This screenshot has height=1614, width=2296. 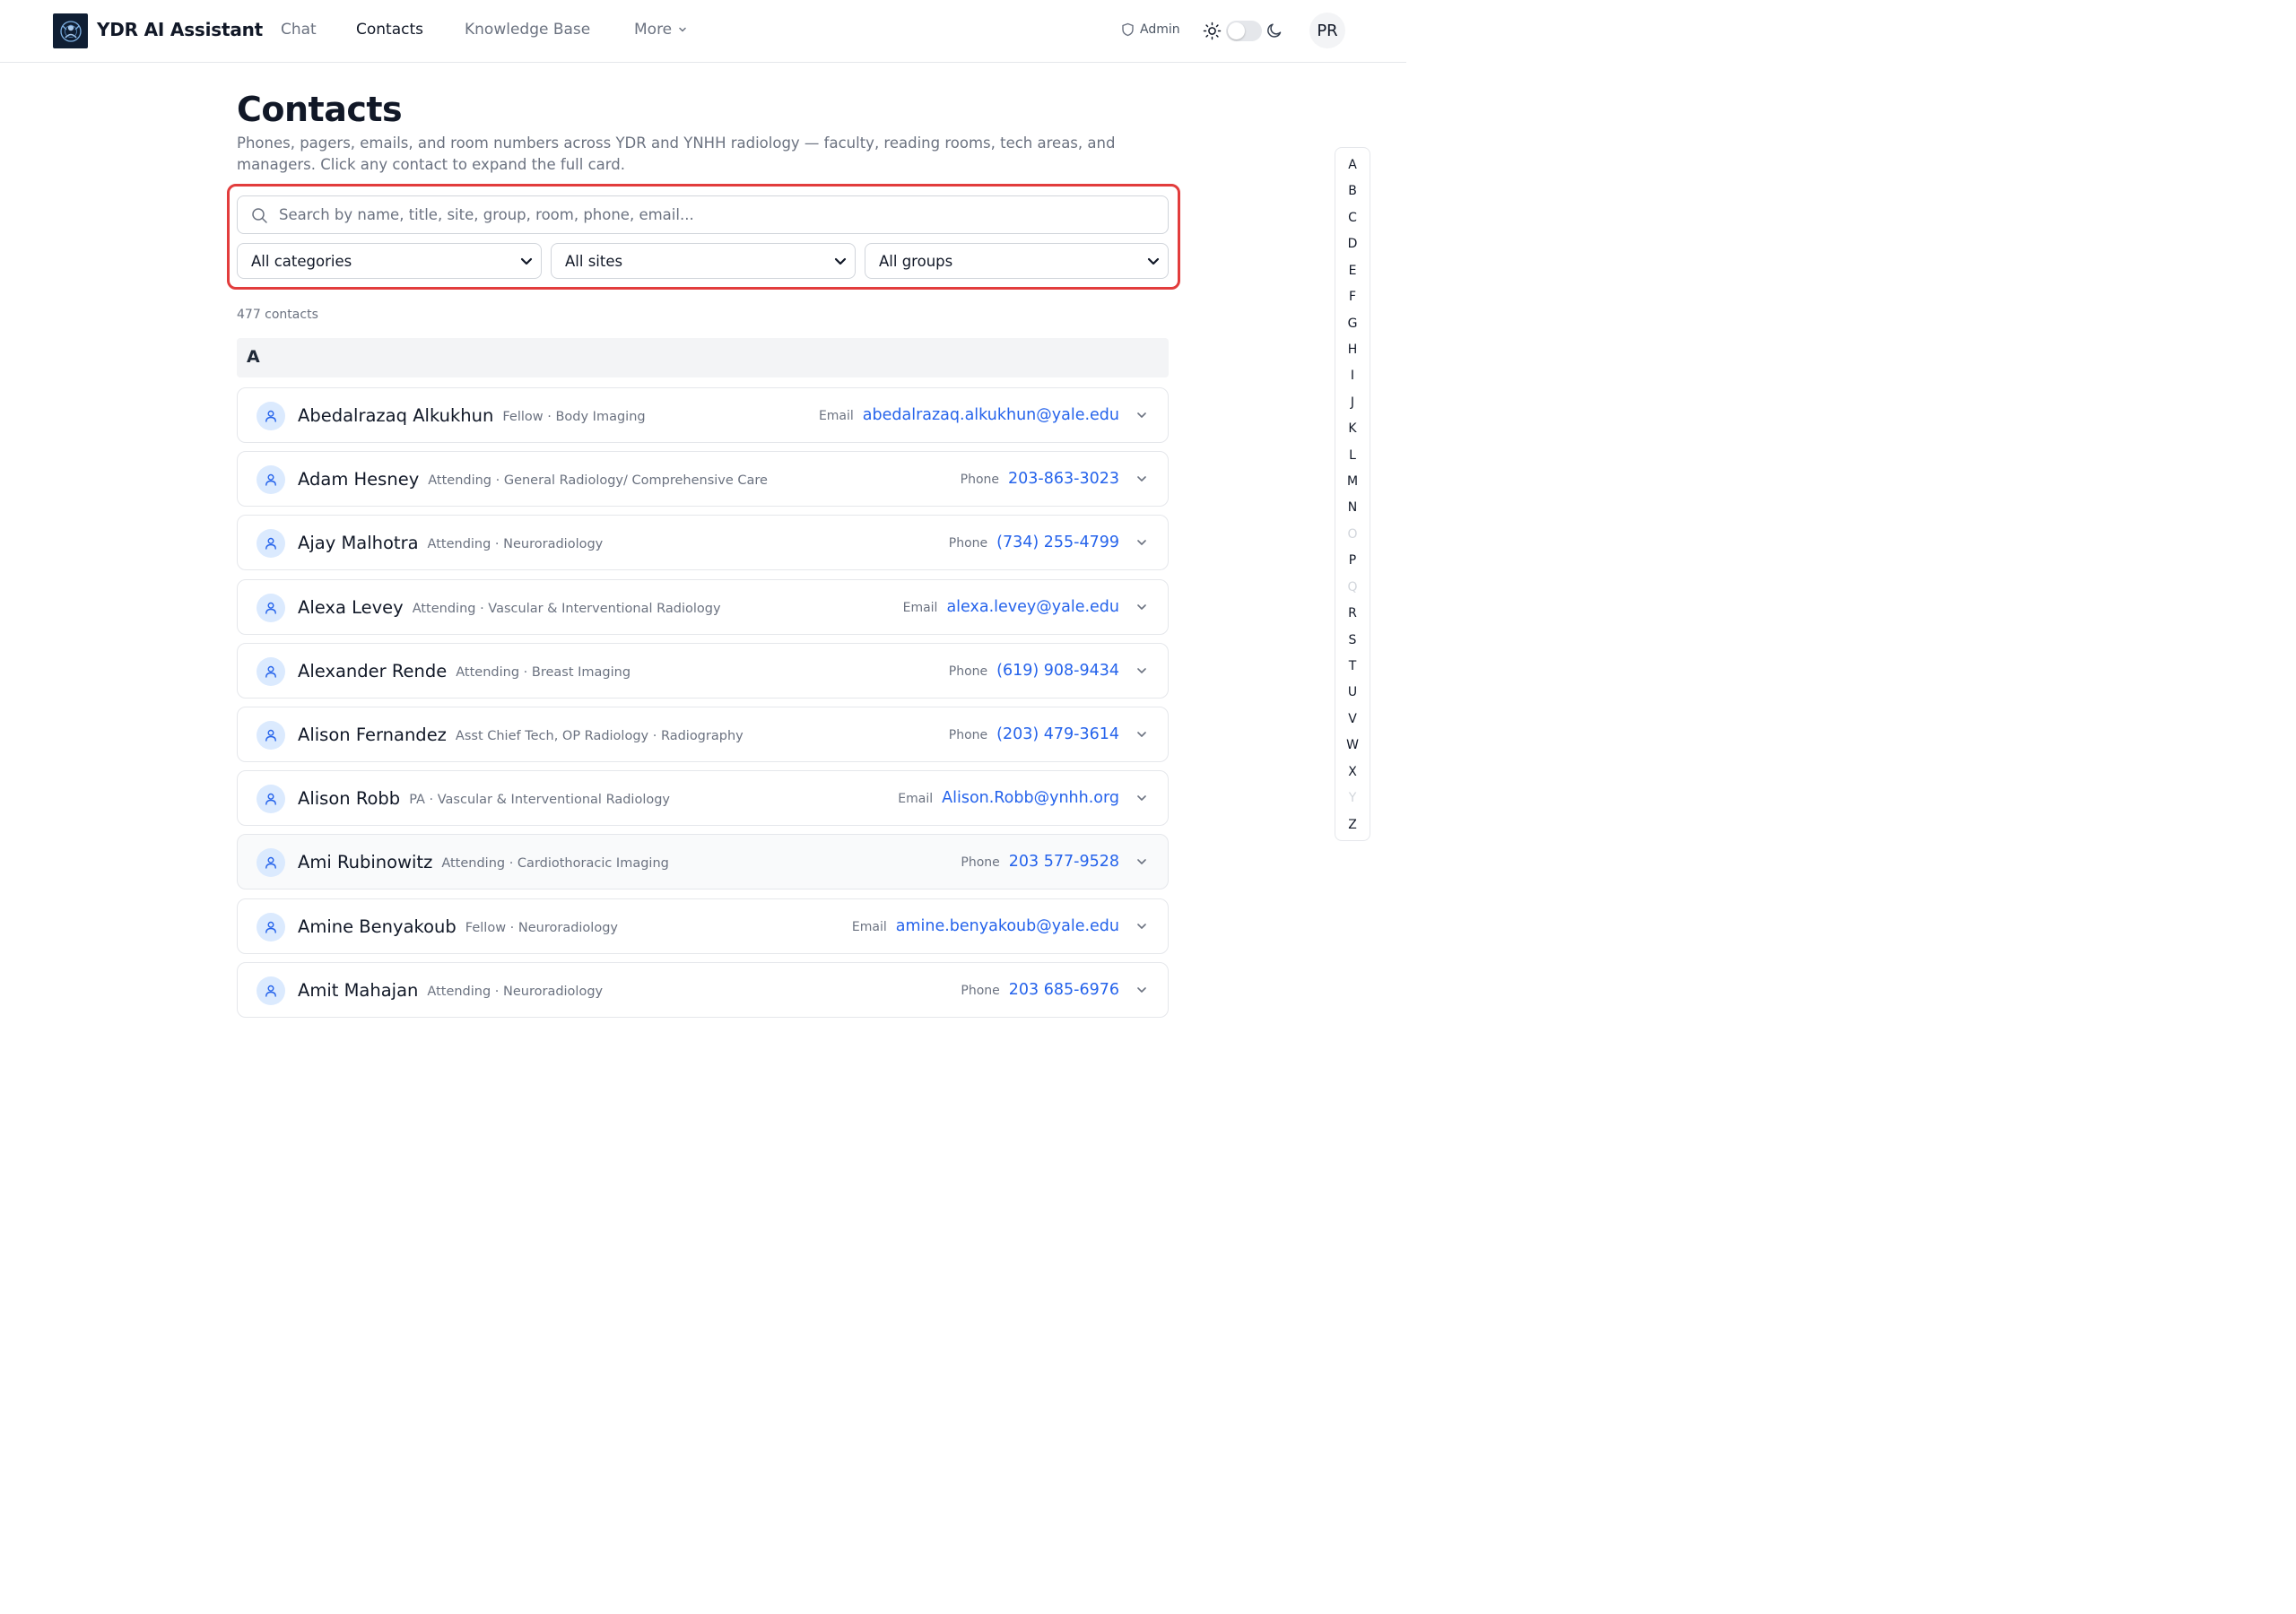 I want to click on contact-info-link: (734) 255-4799, so click(x=1057, y=542).